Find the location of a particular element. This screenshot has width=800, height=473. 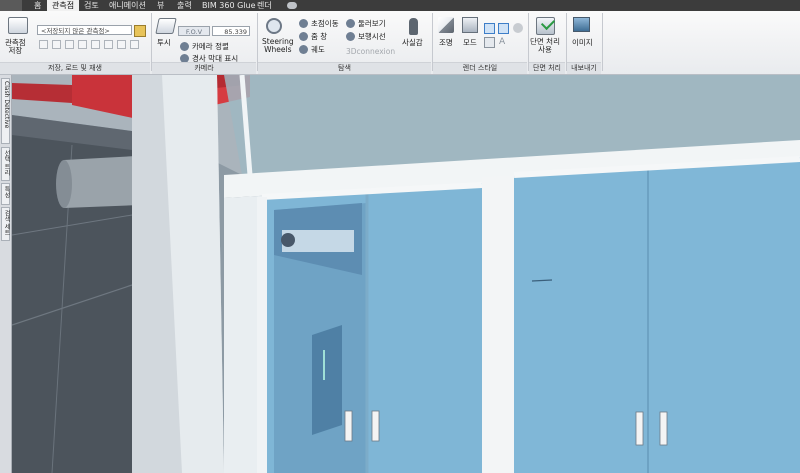

image-export-icon is located at coordinates (581, 24).